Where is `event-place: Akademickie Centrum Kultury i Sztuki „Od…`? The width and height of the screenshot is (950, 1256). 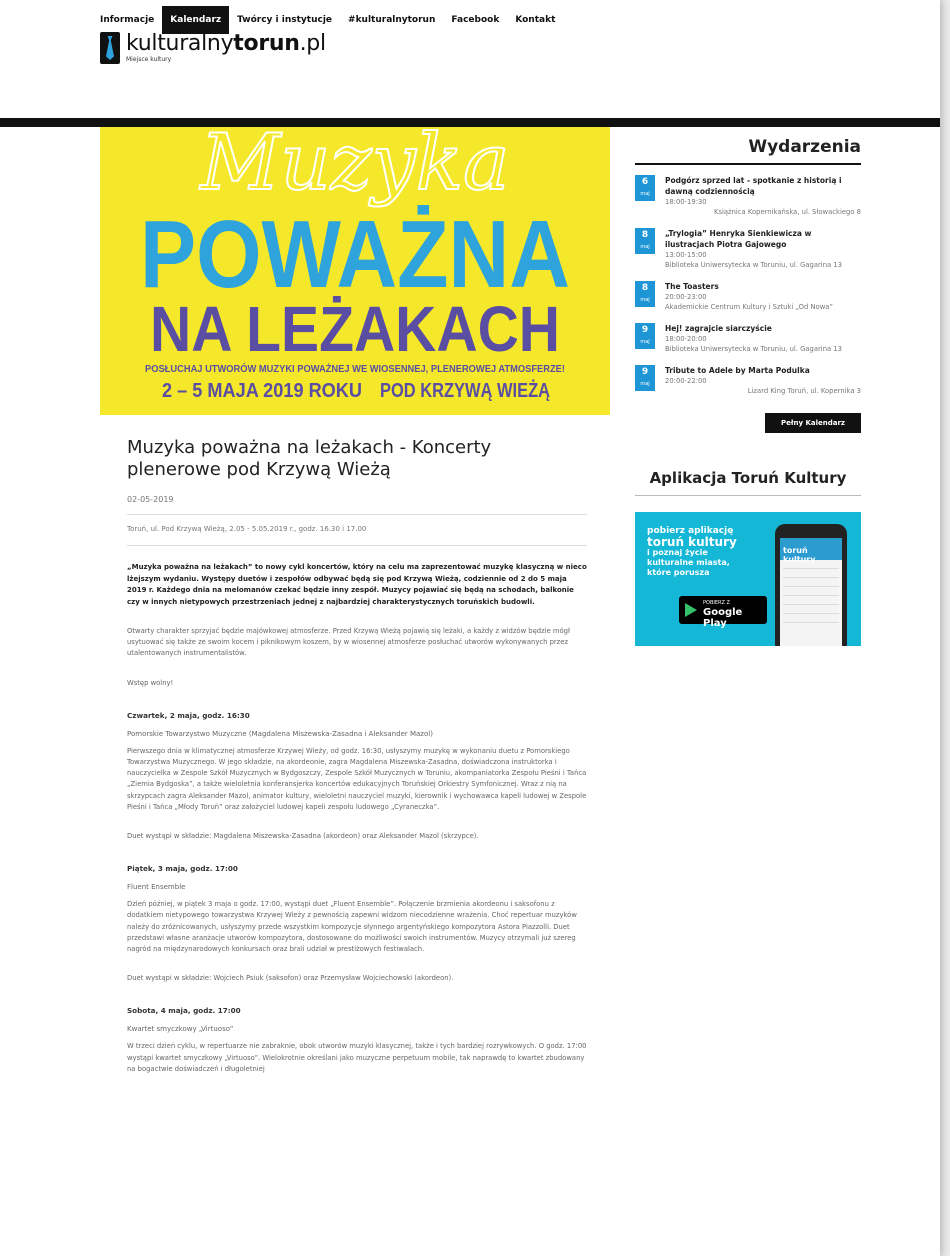 event-place: Akademickie Centrum Kultury i Sztuki „Od… is located at coordinates (749, 307).